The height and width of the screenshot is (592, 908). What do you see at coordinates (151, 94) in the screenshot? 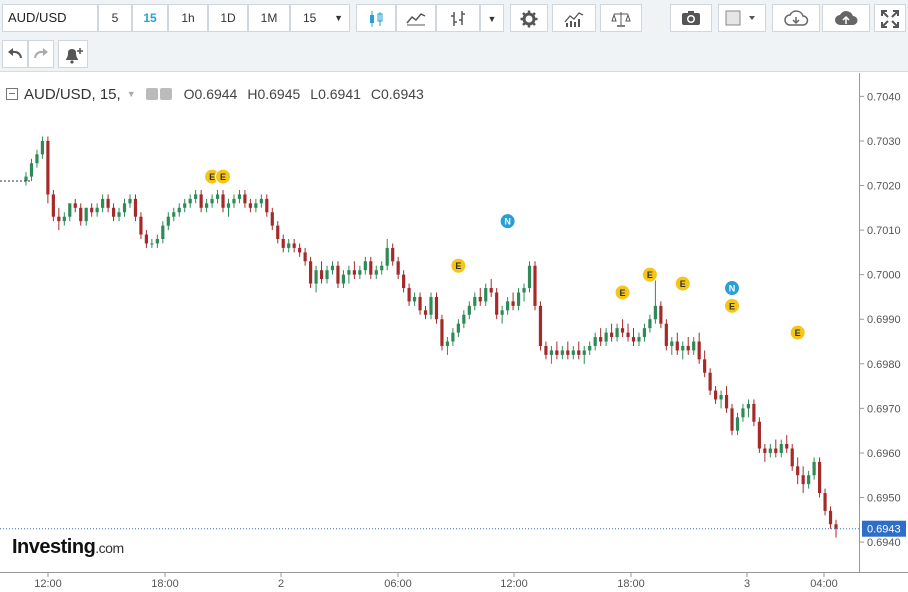
I see `eye-icon` at bounding box center [151, 94].